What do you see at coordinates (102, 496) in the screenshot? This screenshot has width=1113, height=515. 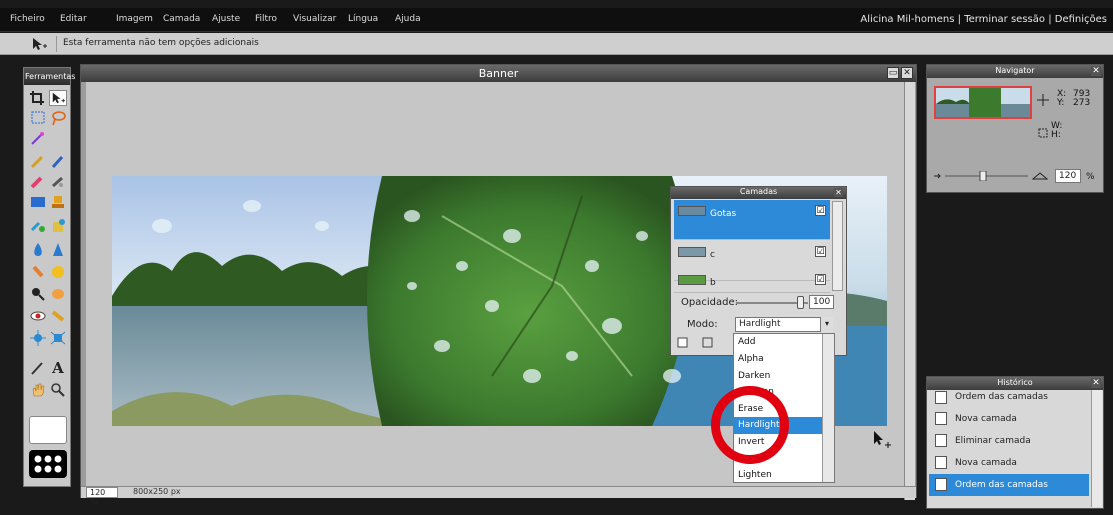 I see `zoom-field: 120 %` at bounding box center [102, 496].